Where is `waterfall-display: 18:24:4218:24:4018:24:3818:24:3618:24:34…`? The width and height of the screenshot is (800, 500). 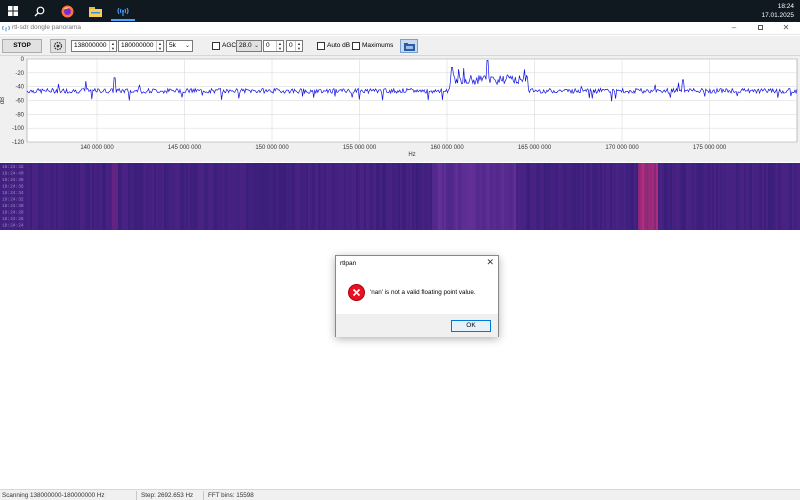 waterfall-display: 18:24:4218:24:4018:24:3818:24:3618:24:34… is located at coordinates (400, 196).